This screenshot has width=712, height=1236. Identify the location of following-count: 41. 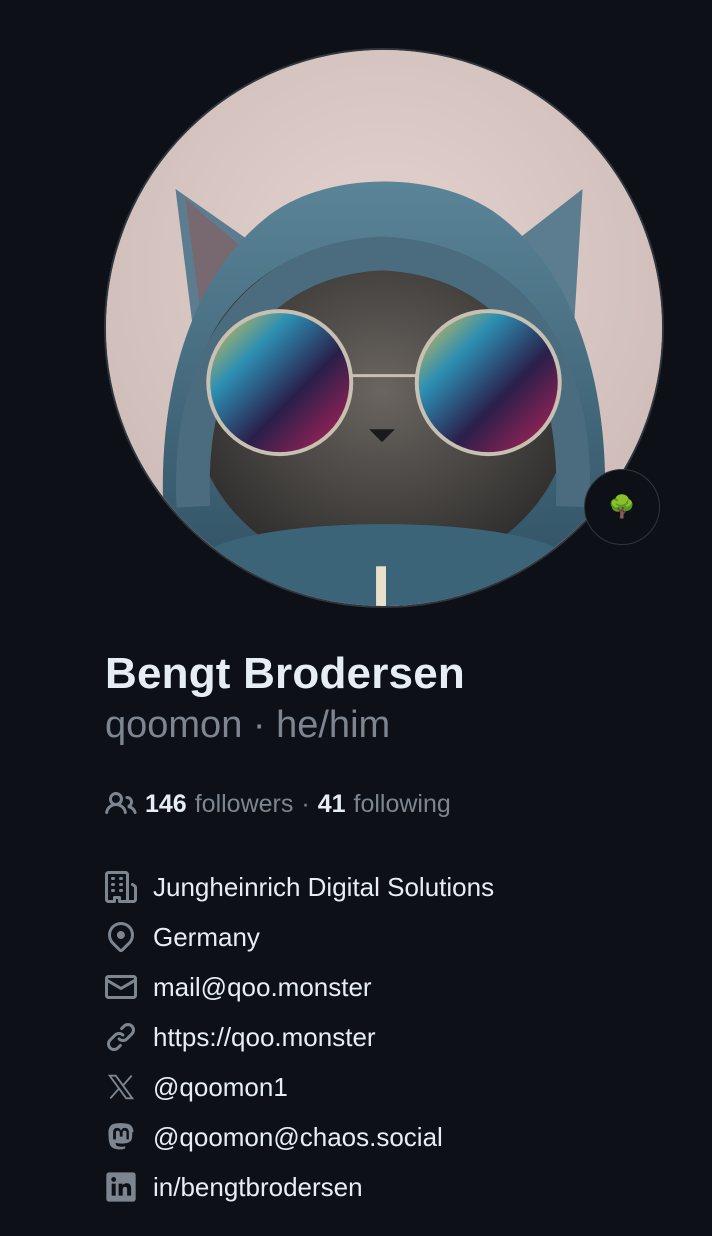
(331, 803).